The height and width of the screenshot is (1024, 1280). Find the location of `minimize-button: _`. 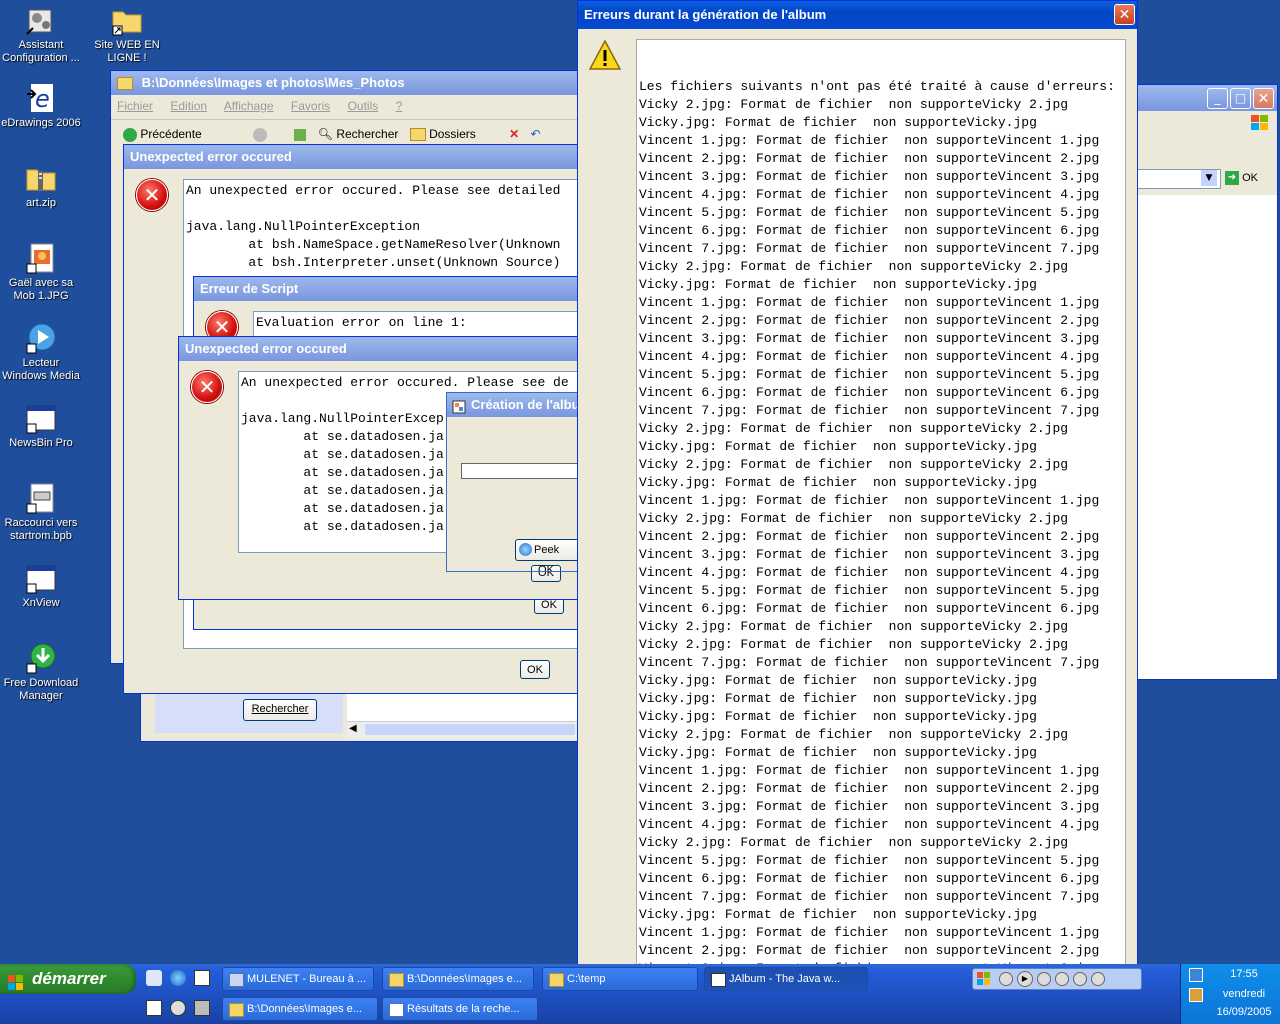

minimize-button: _ is located at coordinates (1217, 98).